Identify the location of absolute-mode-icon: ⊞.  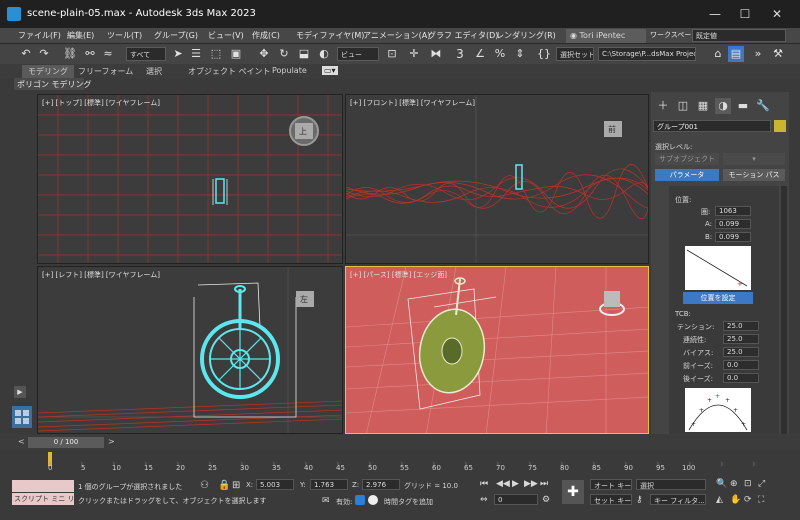
(236, 485).